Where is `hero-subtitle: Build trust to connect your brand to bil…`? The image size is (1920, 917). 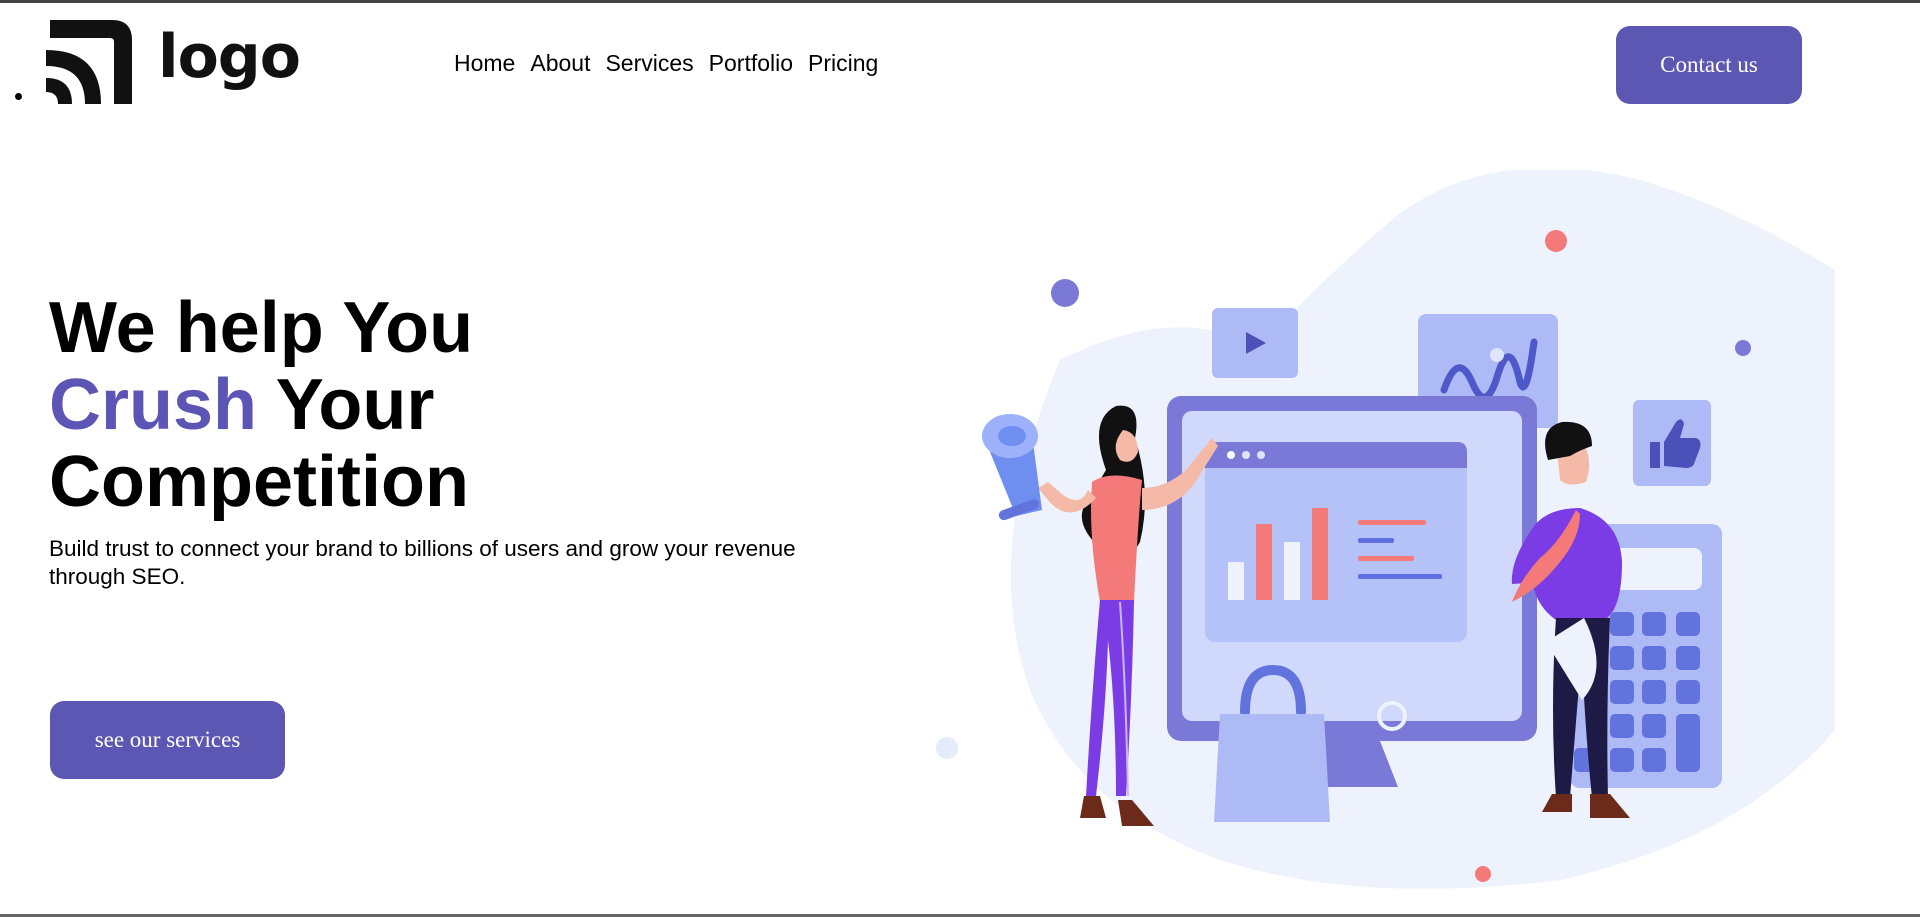 hero-subtitle: Build trust to connect your brand to bil… is located at coordinates (422, 562).